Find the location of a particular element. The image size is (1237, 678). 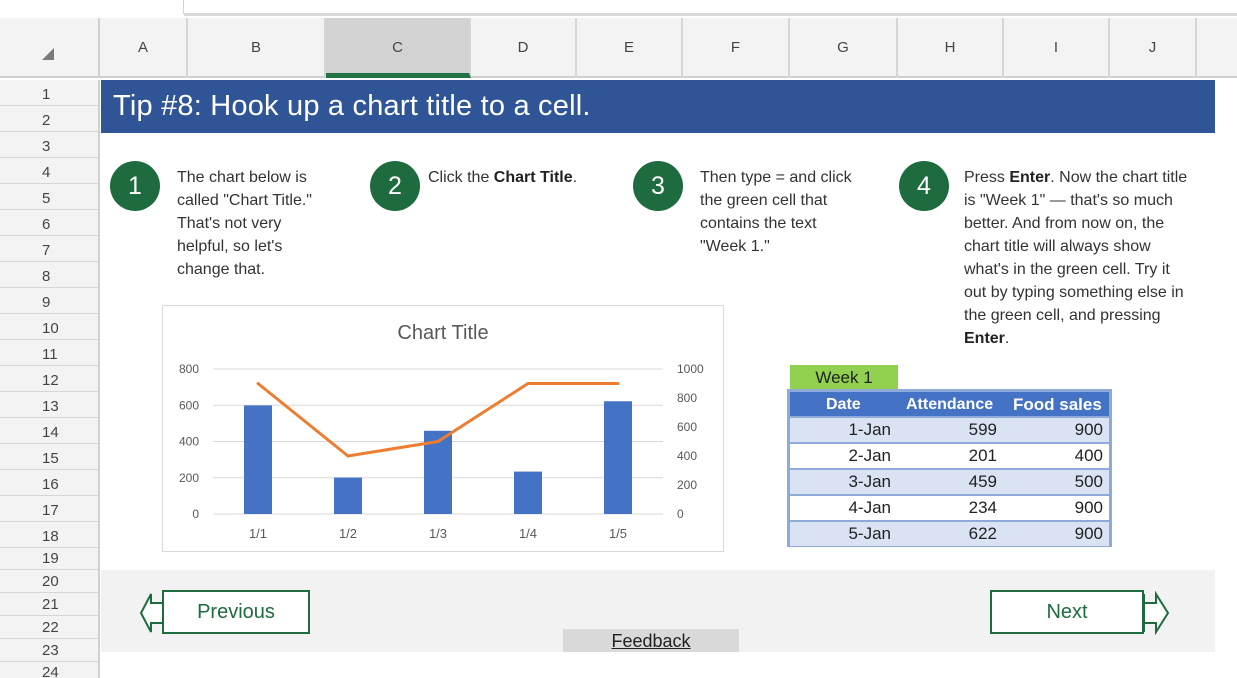

row-header-9: 9 is located at coordinates (49, 301).